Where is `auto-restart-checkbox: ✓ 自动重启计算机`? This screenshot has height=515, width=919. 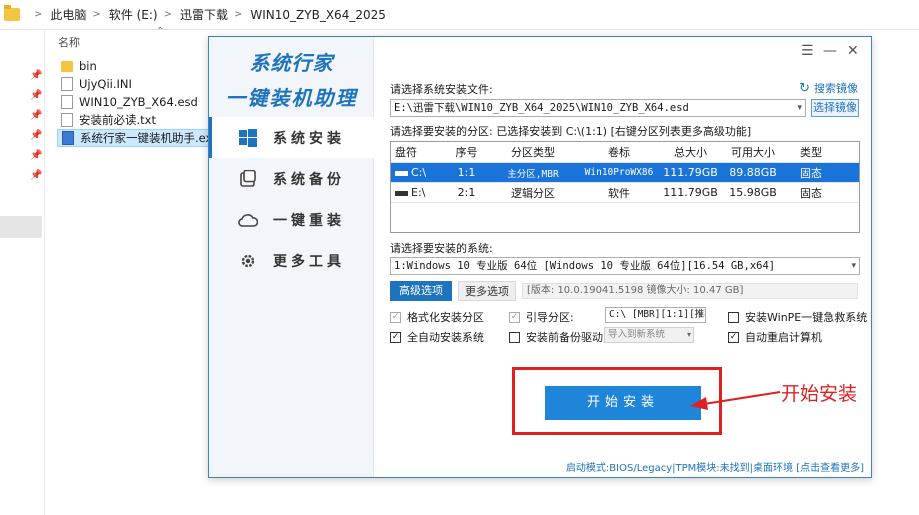 auto-restart-checkbox: ✓ 自动重启计算机 is located at coordinates (775, 337).